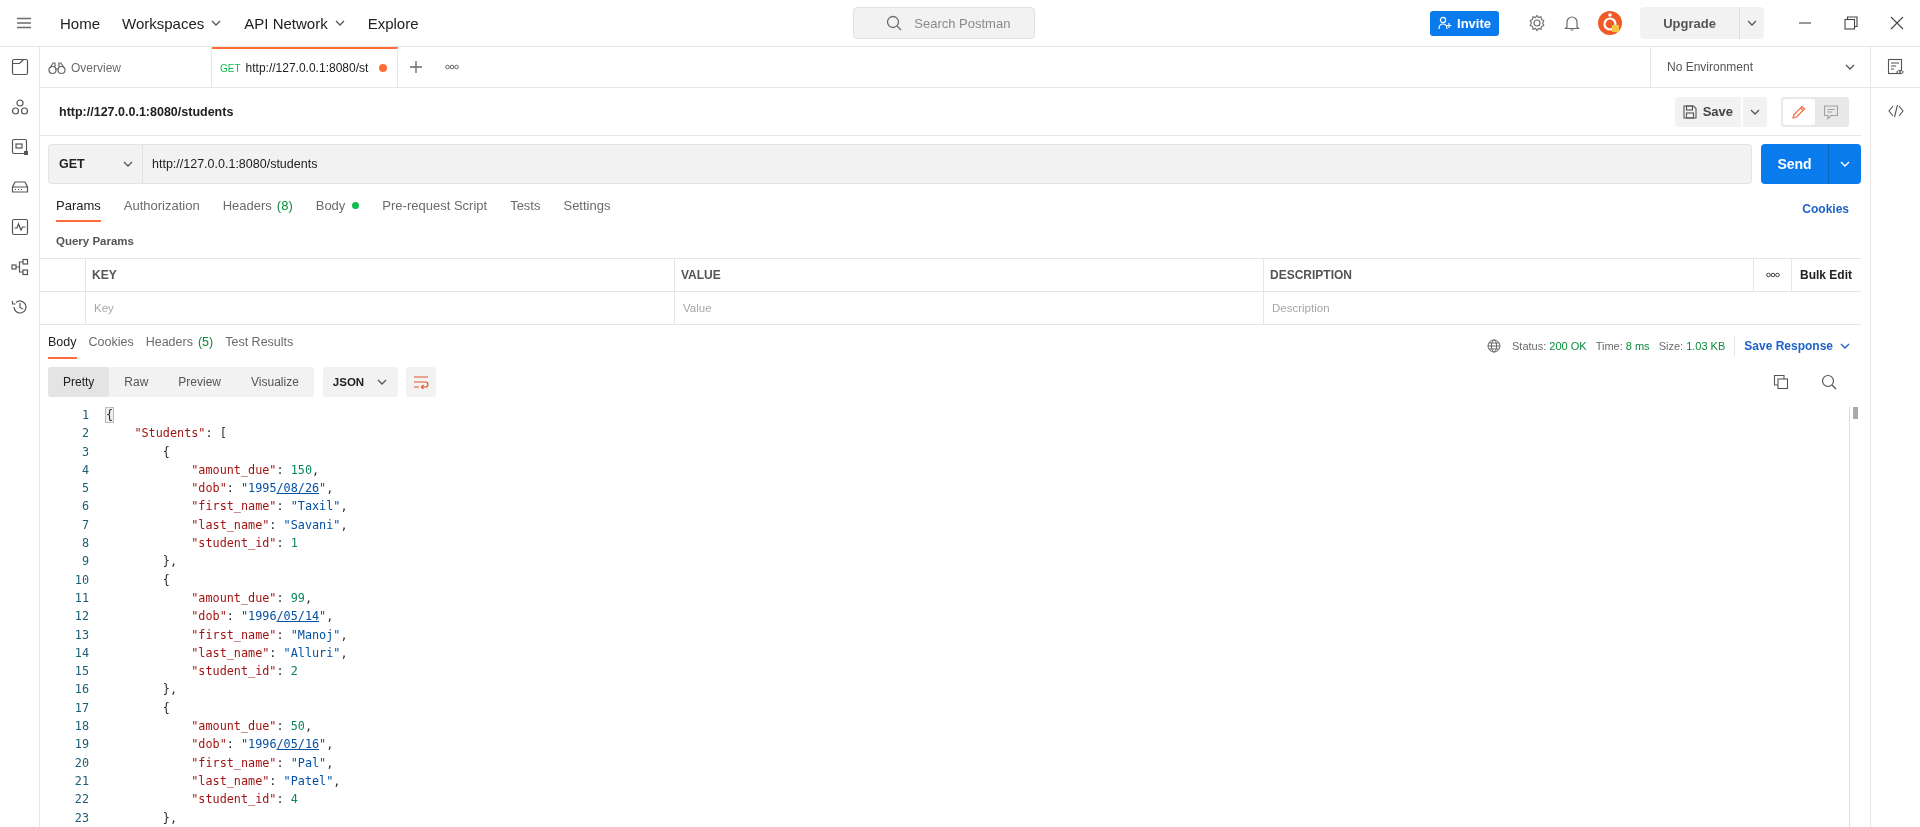  I want to click on code-icon, so click(1895, 111).